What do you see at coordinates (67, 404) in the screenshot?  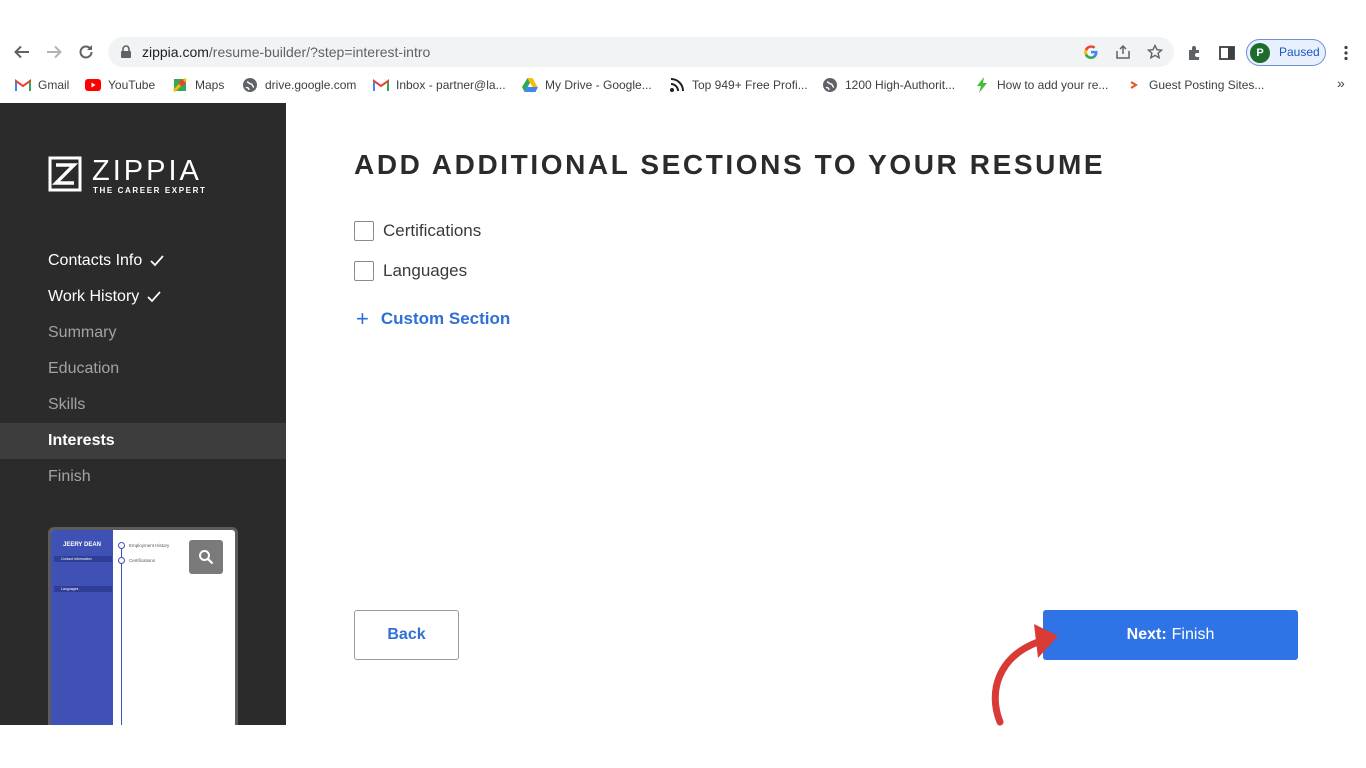 I see `step-label: Skills` at bounding box center [67, 404].